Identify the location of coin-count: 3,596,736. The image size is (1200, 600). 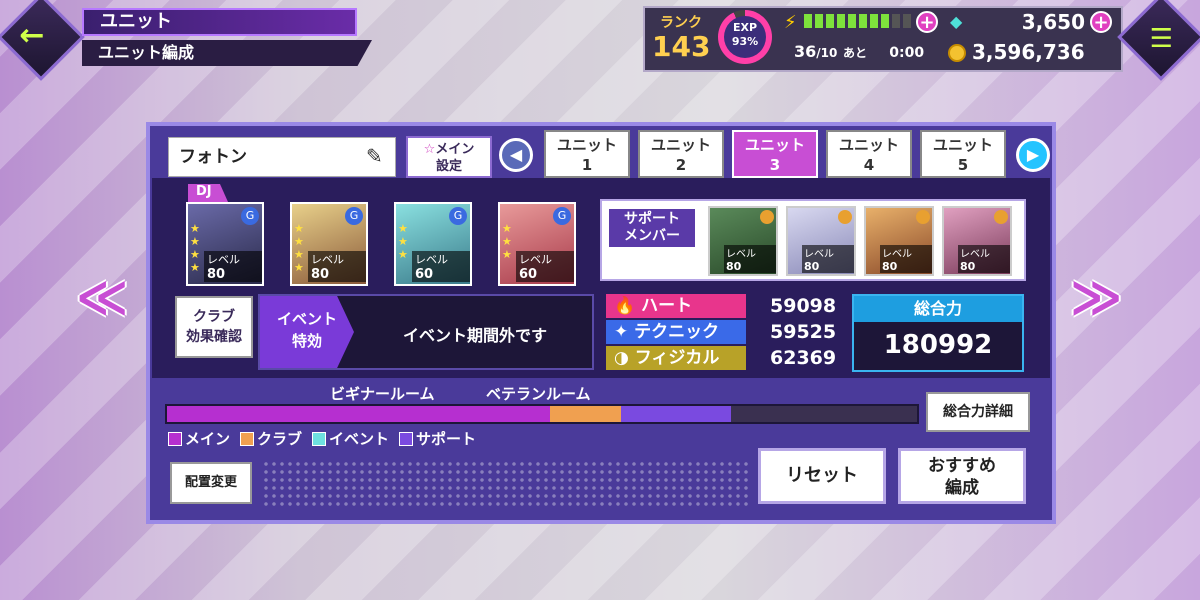
(1028, 52).